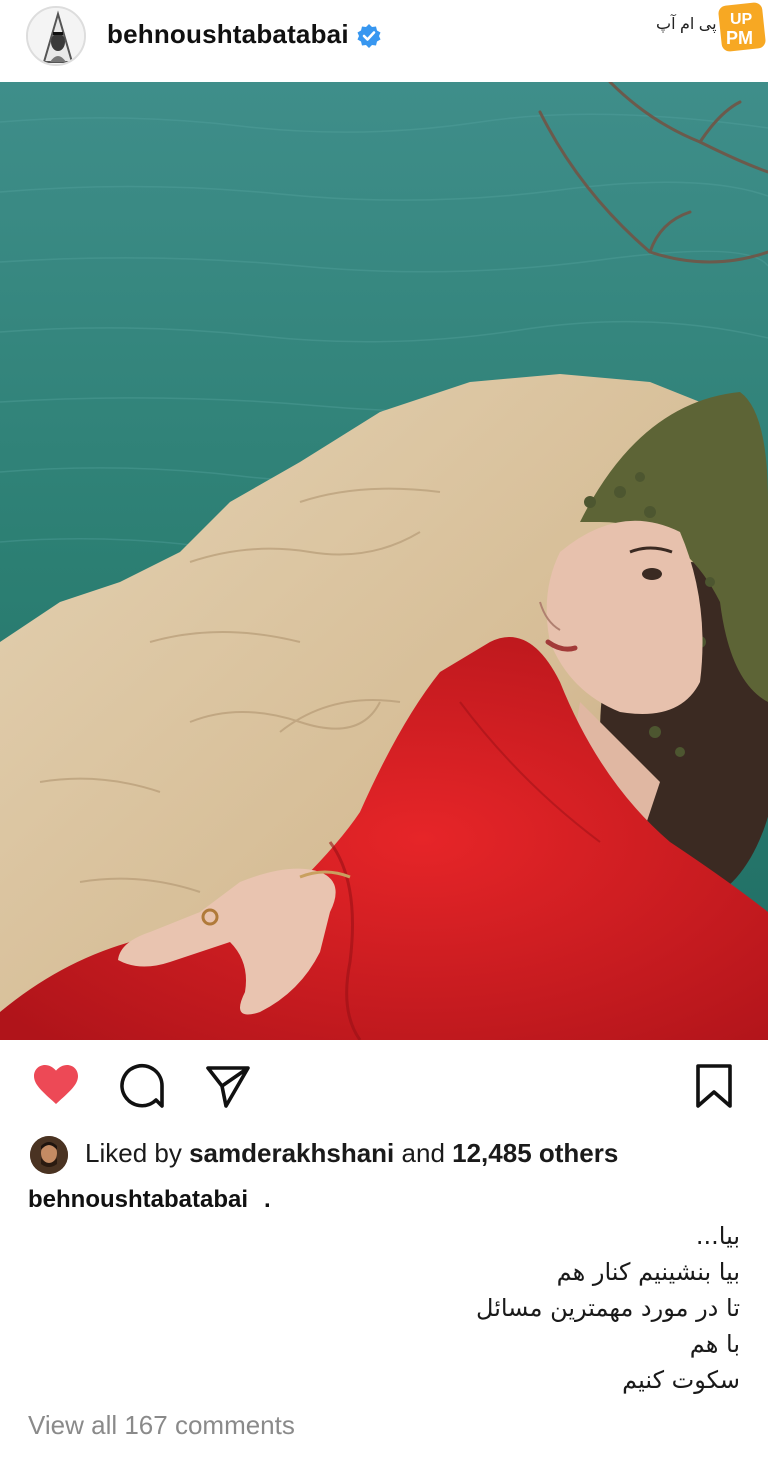 The height and width of the screenshot is (1465, 768). I want to click on author-username: behnoushtabatabai, so click(228, 34).